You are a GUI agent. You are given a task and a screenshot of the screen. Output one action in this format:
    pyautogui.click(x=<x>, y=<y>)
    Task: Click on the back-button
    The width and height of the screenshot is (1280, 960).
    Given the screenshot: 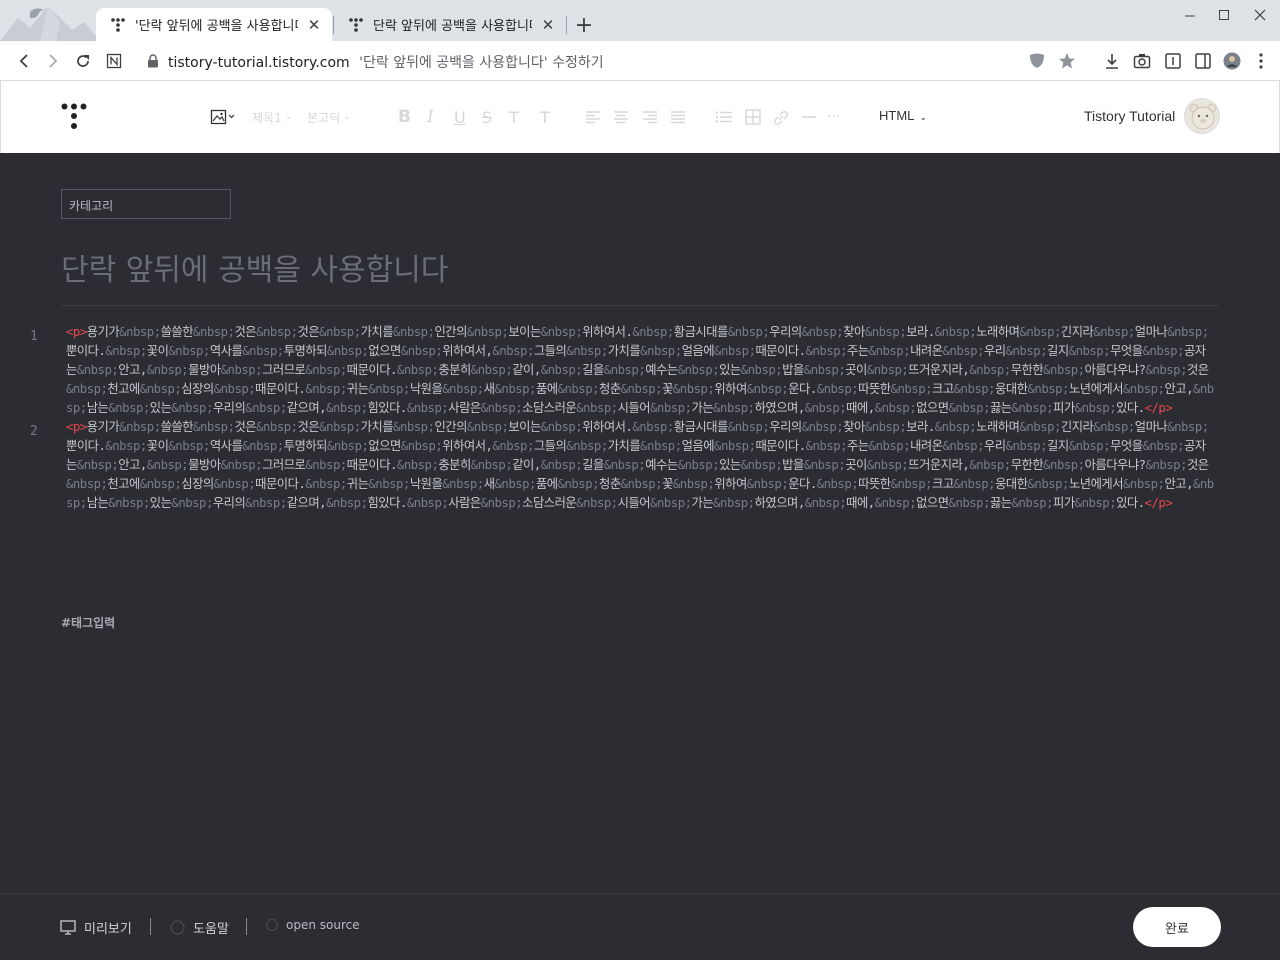 What is the action you would take?
    pyautogui.click(x=24, y=61)
    